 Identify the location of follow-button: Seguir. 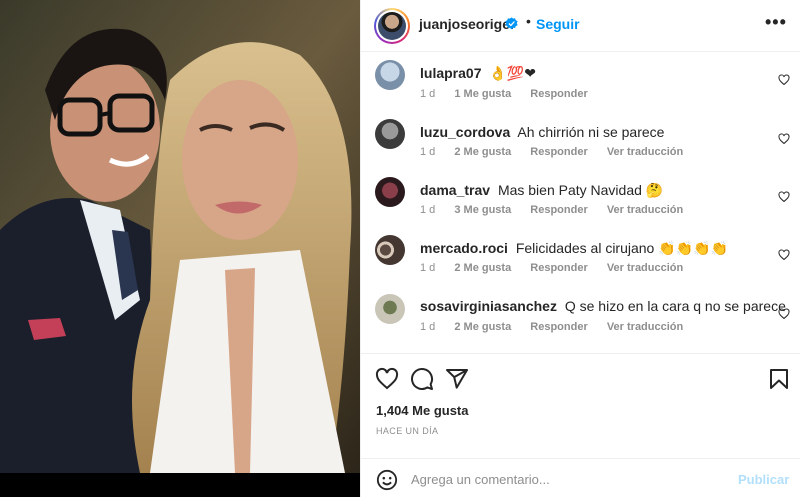
(558, 24).